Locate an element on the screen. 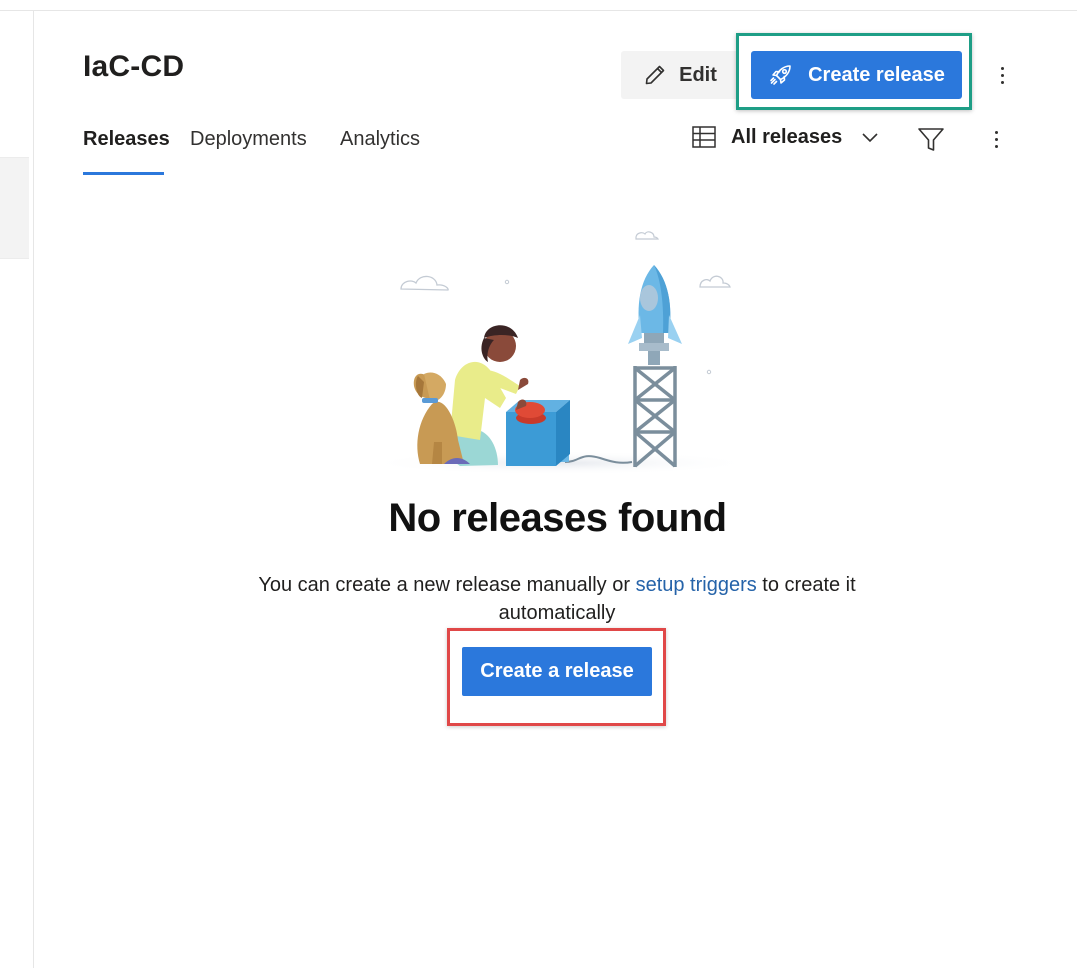 Image resolution: width=1077 pixels, height=968 pixels. left-sidebar-selected-item is located at coordinates (14, 208).